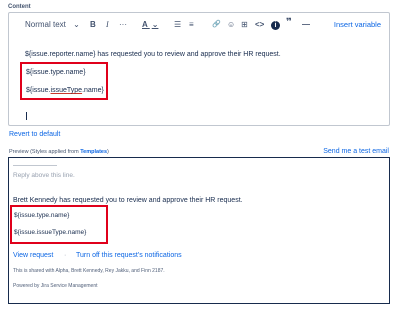 The width and height of the screenshot is (398, 311). I want to click on text-color-icon: A, so click(145, 24).